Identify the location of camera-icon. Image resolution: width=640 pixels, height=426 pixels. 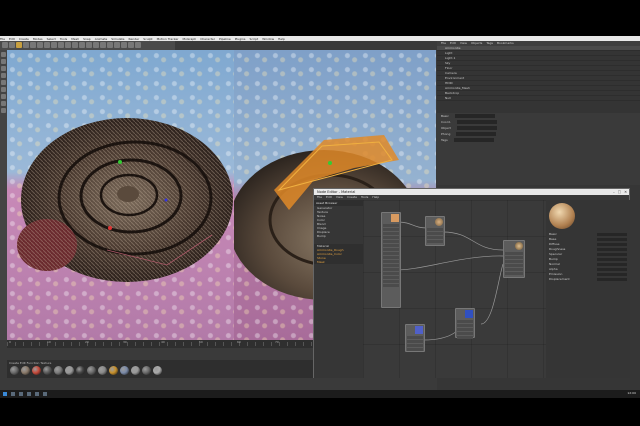
(131, 45).